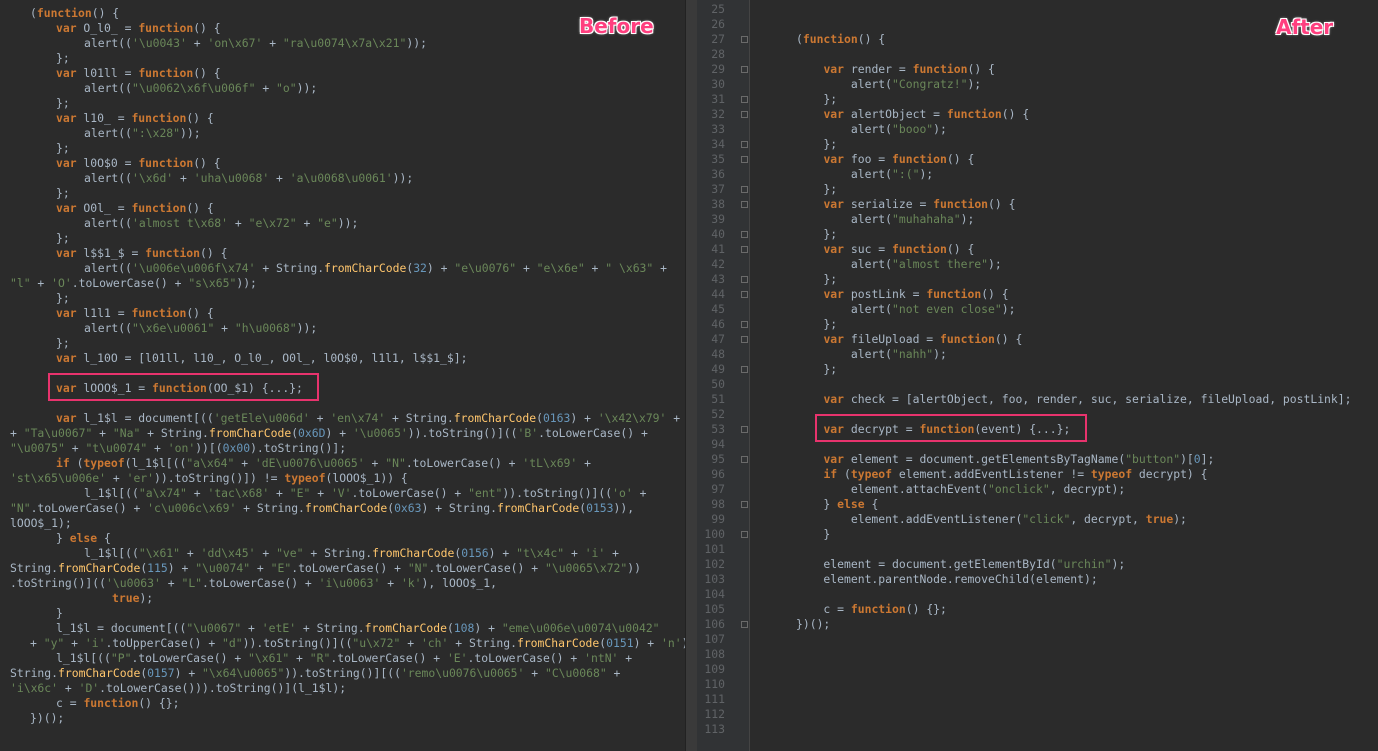 The height and width of the screenshot is (751, 1378). Describe the element at coordinates (135, 118) in the screenshot. I see `before-code-line: var l10_ = function() {` at that location.